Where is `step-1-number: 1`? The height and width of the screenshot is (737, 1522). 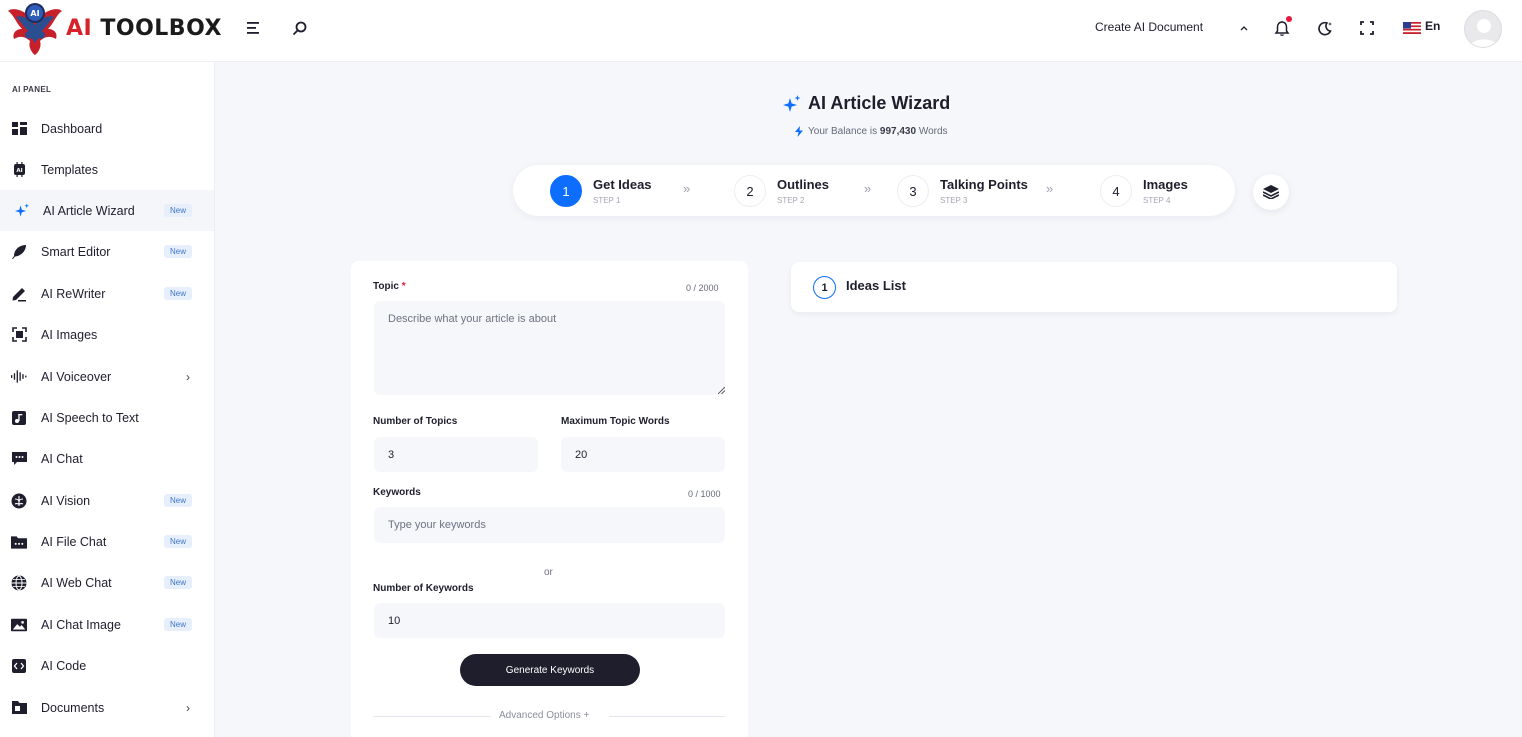 step-1-number: 1 is located at coordinates (566, 191).